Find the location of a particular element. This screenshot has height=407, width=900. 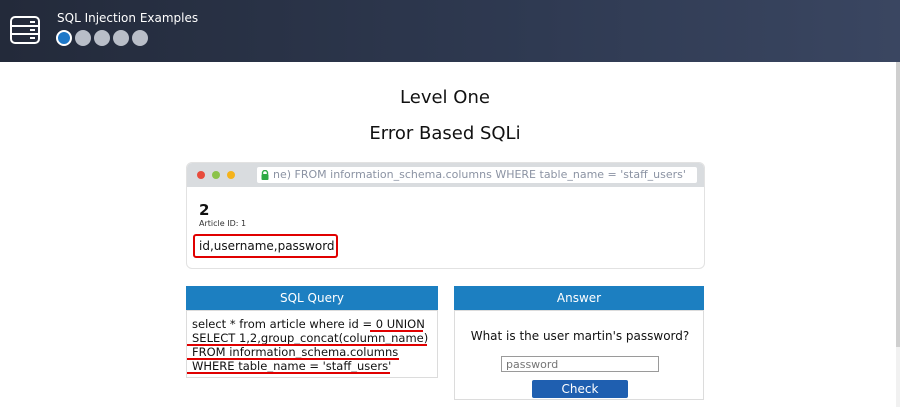

minimize-dot-icon is located at coordinates (216, 175).